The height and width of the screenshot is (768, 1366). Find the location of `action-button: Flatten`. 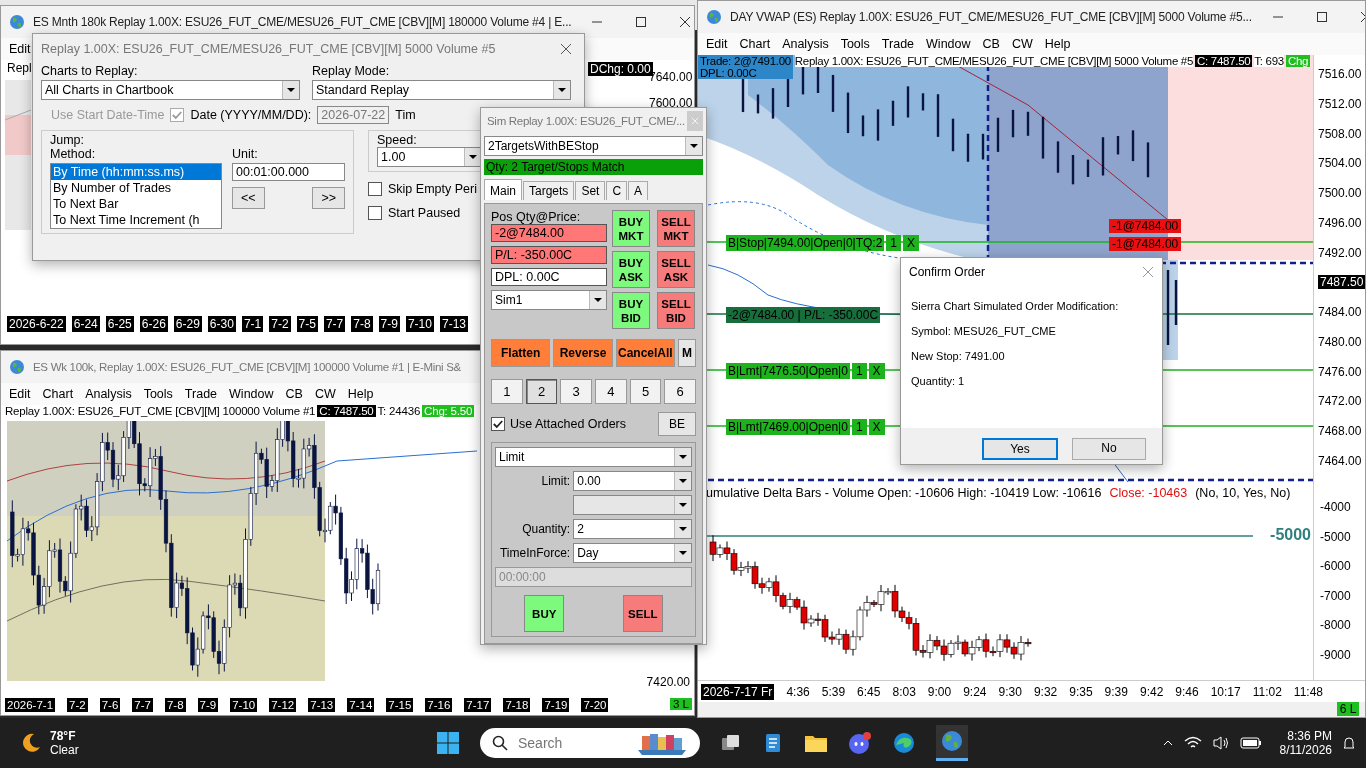

action-button: Flatten is located at coordinates (521, 353).